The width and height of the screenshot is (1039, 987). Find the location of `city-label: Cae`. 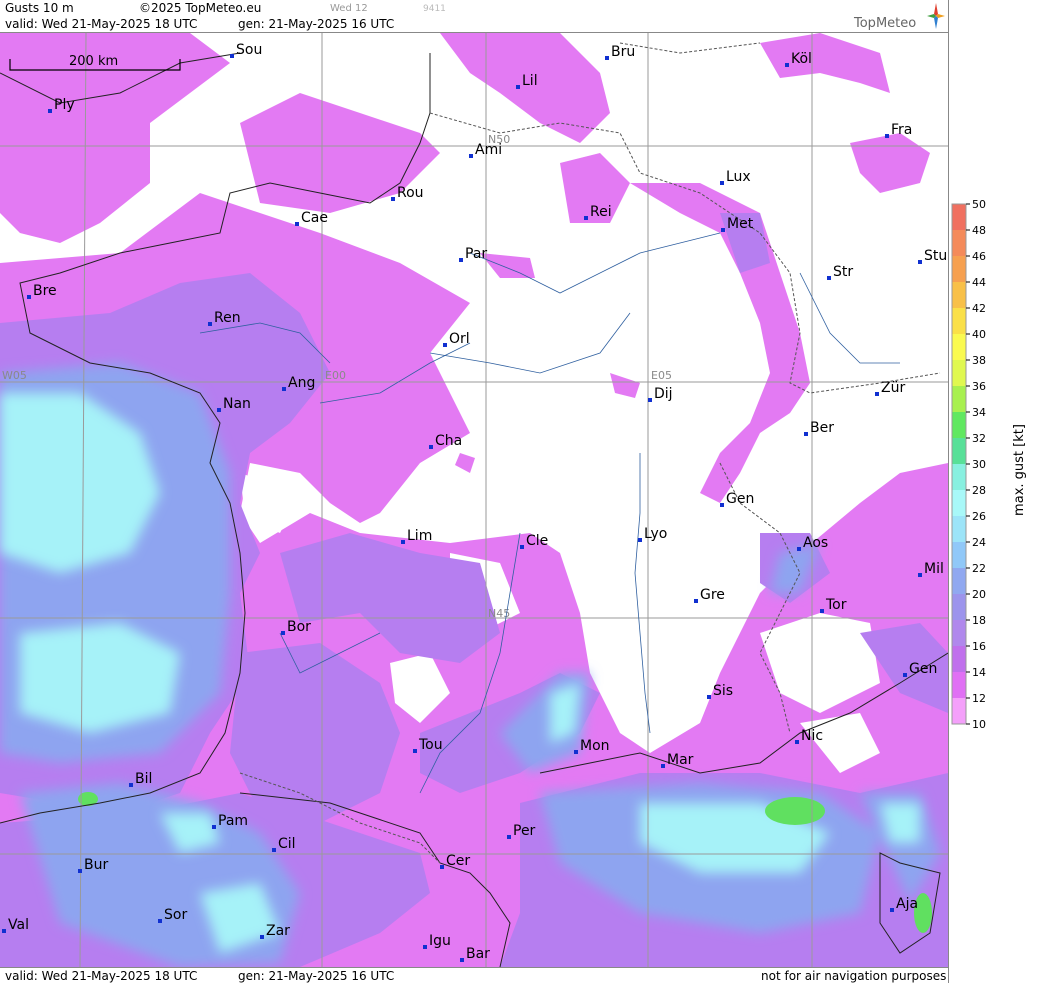

city-label: Cae is located at coordinates (314, 218).